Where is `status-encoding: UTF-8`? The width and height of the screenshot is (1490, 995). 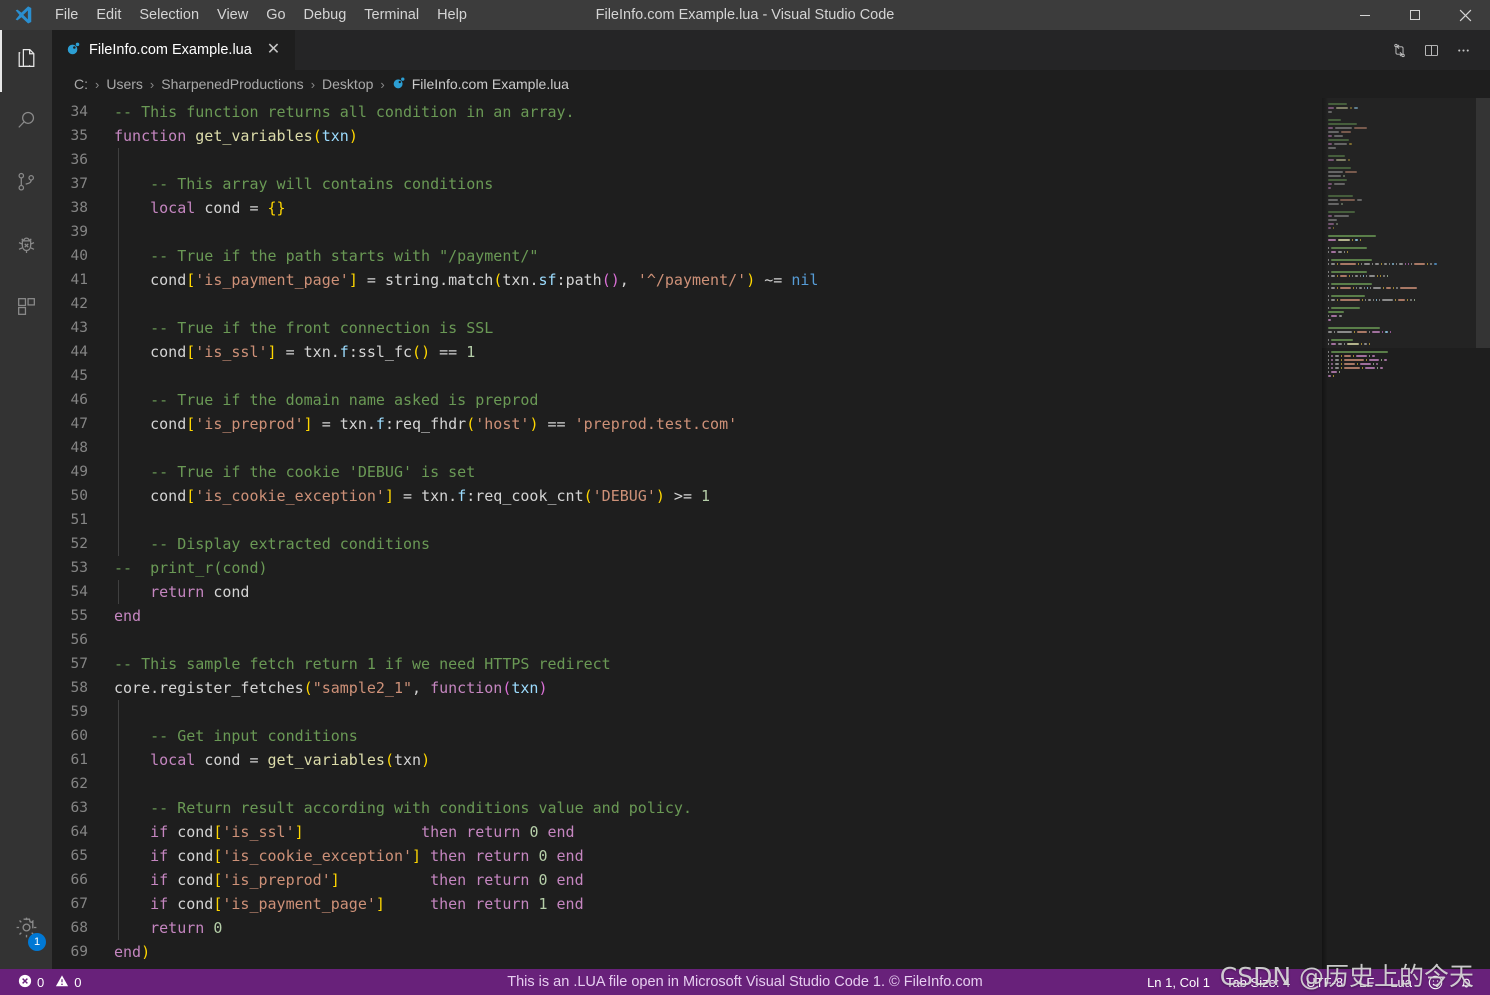
status-encoding: UTF-8 is located at coordinates (1324, 982).